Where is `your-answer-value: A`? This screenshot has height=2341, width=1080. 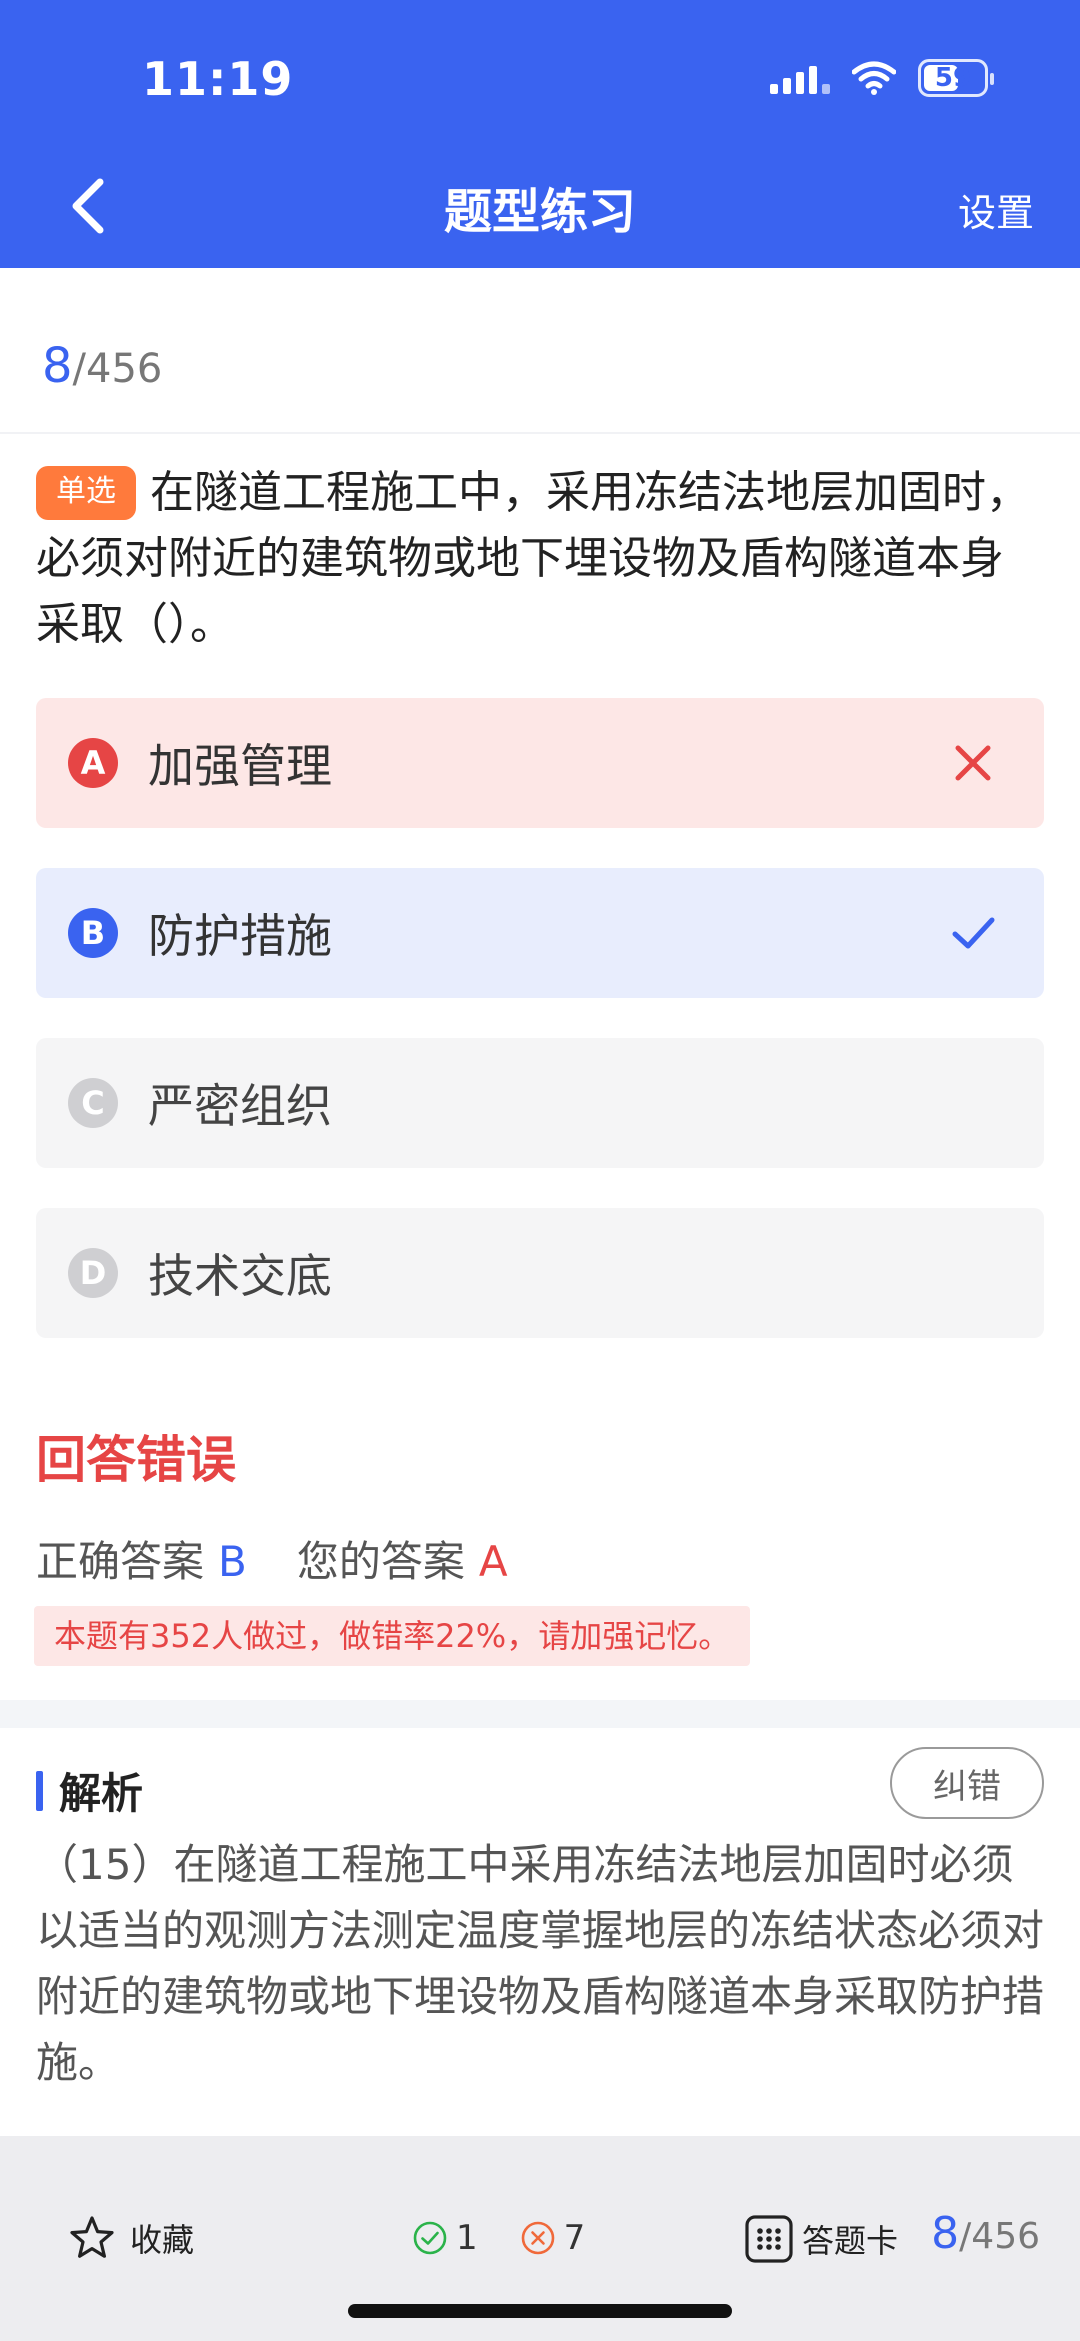
your-answer-value: A is located at coordinates (493, 1561).